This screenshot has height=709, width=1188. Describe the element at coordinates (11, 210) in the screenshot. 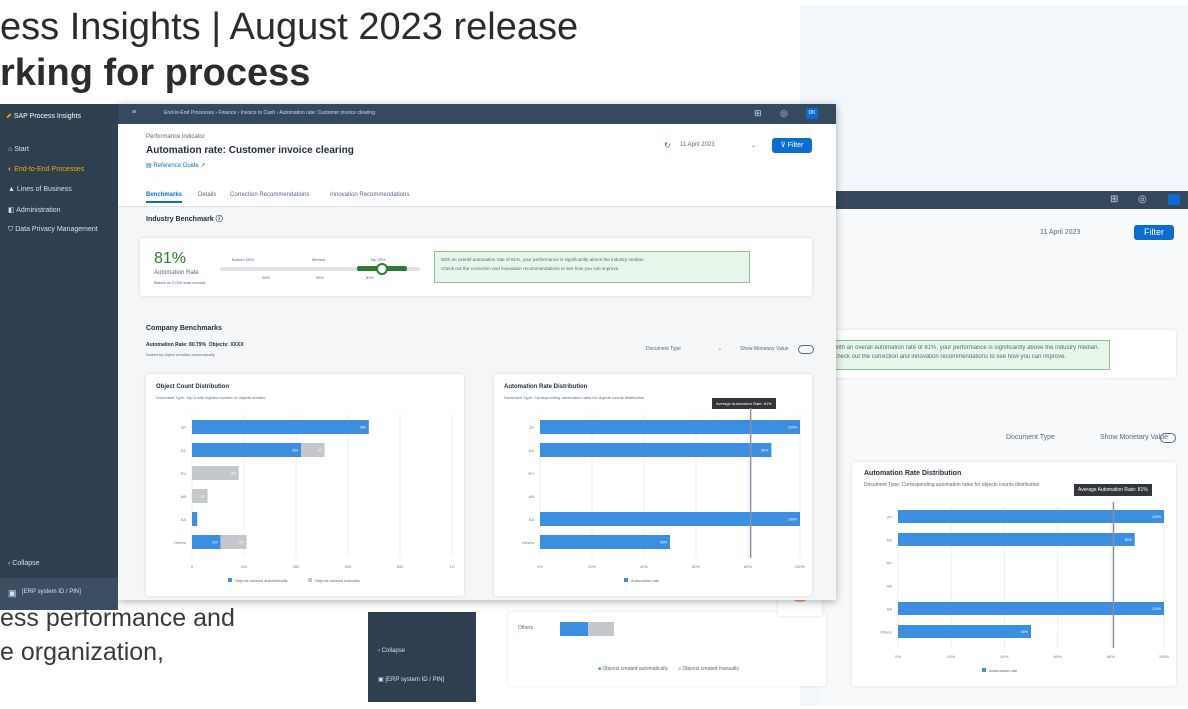

I see `admin-icon: ◧` at that location.